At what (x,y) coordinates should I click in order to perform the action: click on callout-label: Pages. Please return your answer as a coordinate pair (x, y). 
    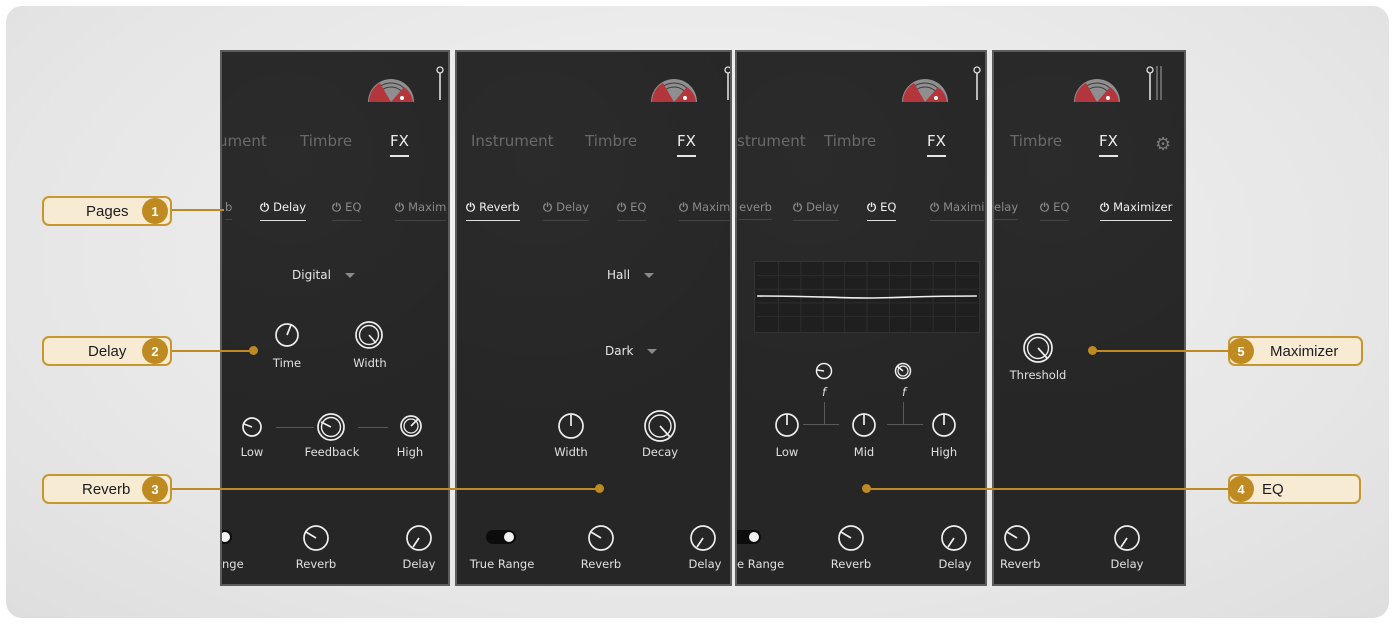
    Looking at the image, I should click on (107, 211).